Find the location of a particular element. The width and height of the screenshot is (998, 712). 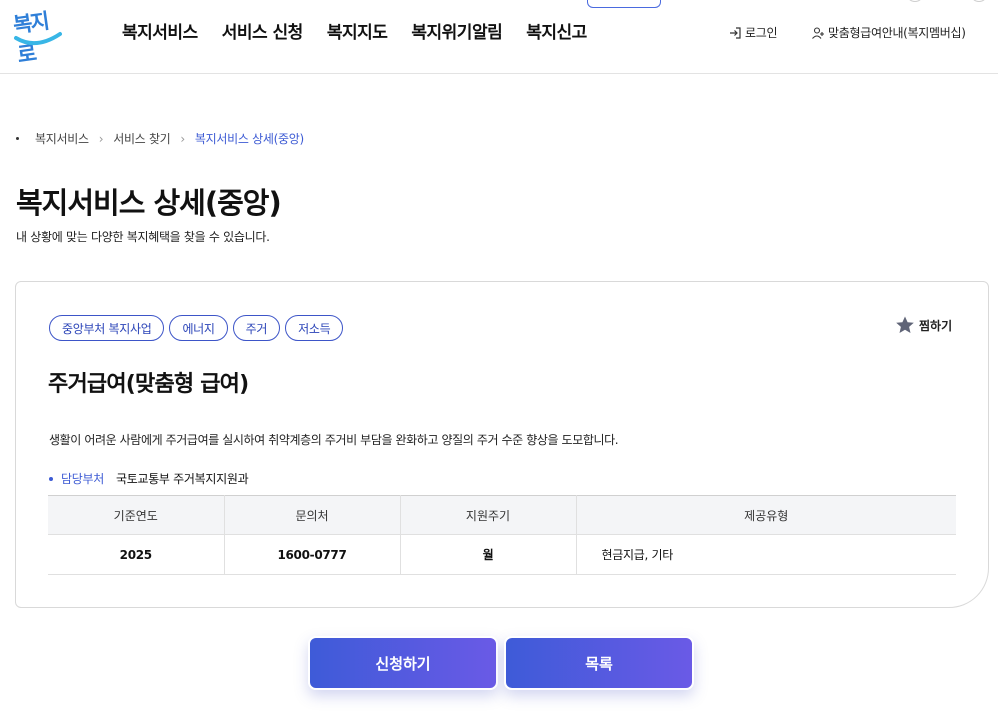

department-value: 국토교통부 주거복지지원과 is located at coordinates (182, 479).